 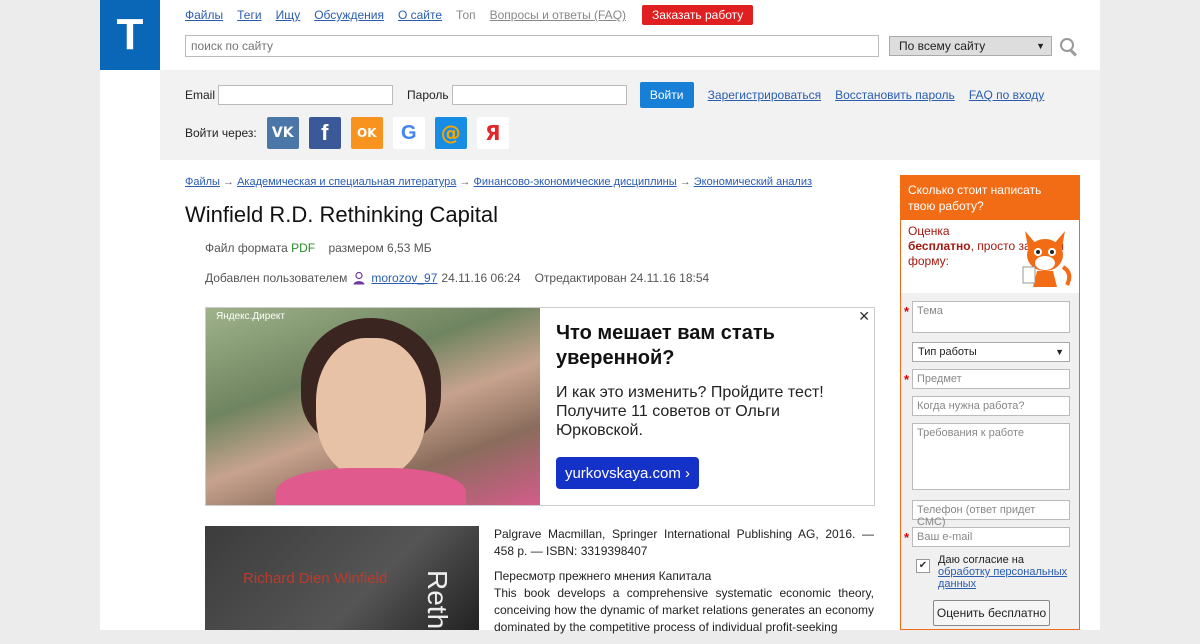 What do you see at coordinates (991, 352) in the screenshot?
I see `work-type-select: Тип работы ▼` at bounding box center [991, 352].